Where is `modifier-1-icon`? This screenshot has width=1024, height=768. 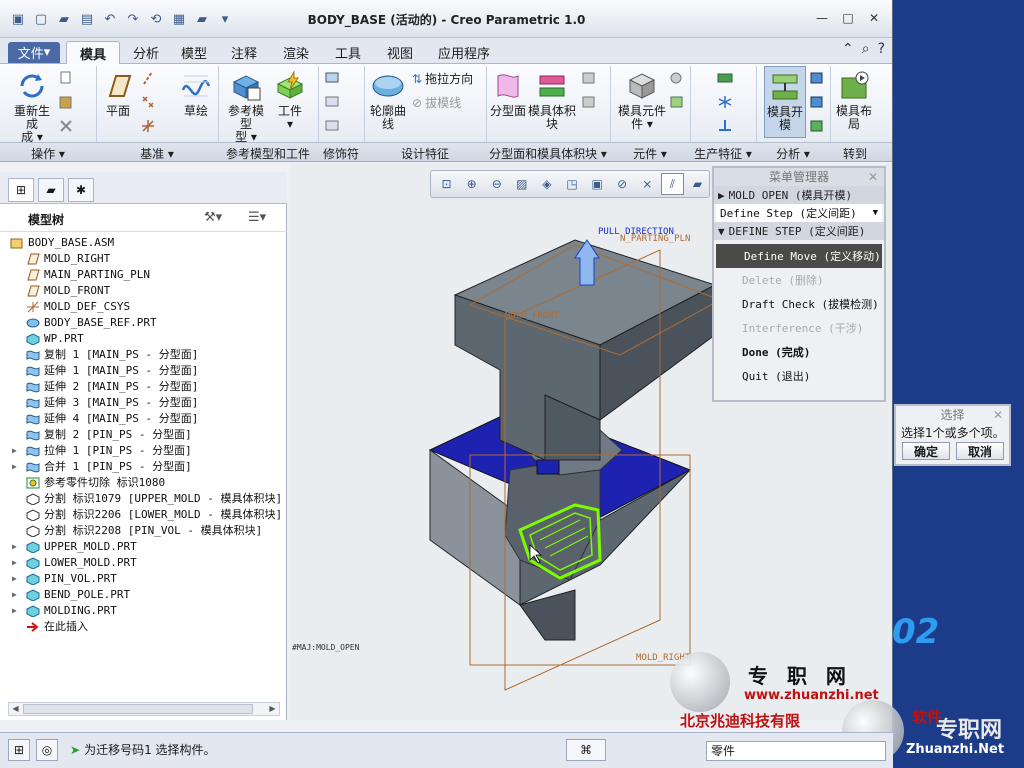
modifier-1-icon is located at coordinates (333, 78).